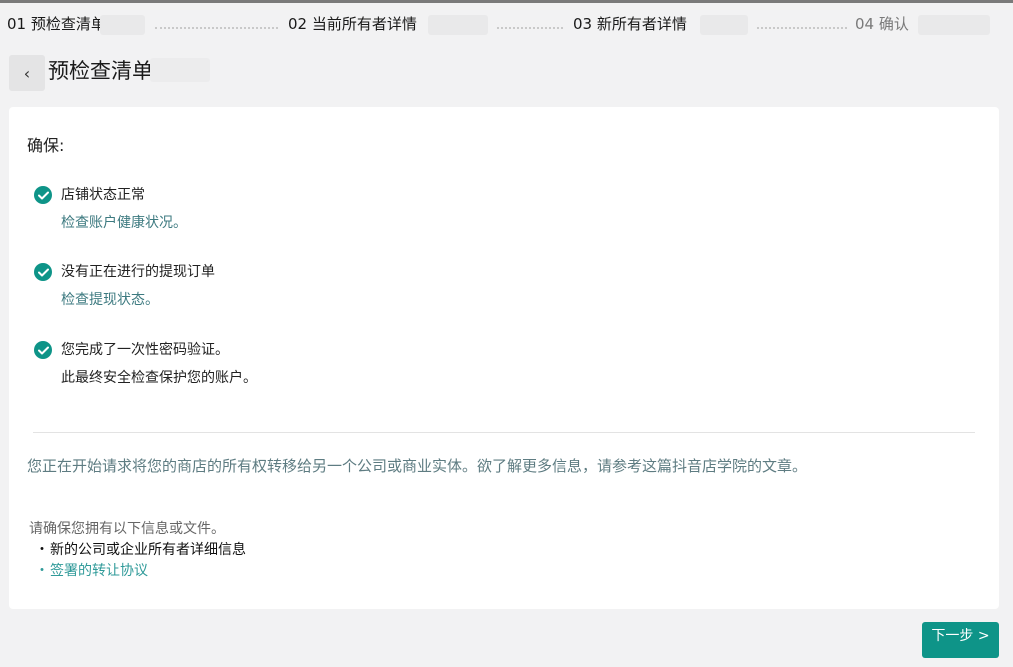 This screenshot has width=1013, height=667. Describe the element at coordinates (110, 300) in the screenshot. I see `check-withdrawal-status-link: 检查提现状态。` at that location.